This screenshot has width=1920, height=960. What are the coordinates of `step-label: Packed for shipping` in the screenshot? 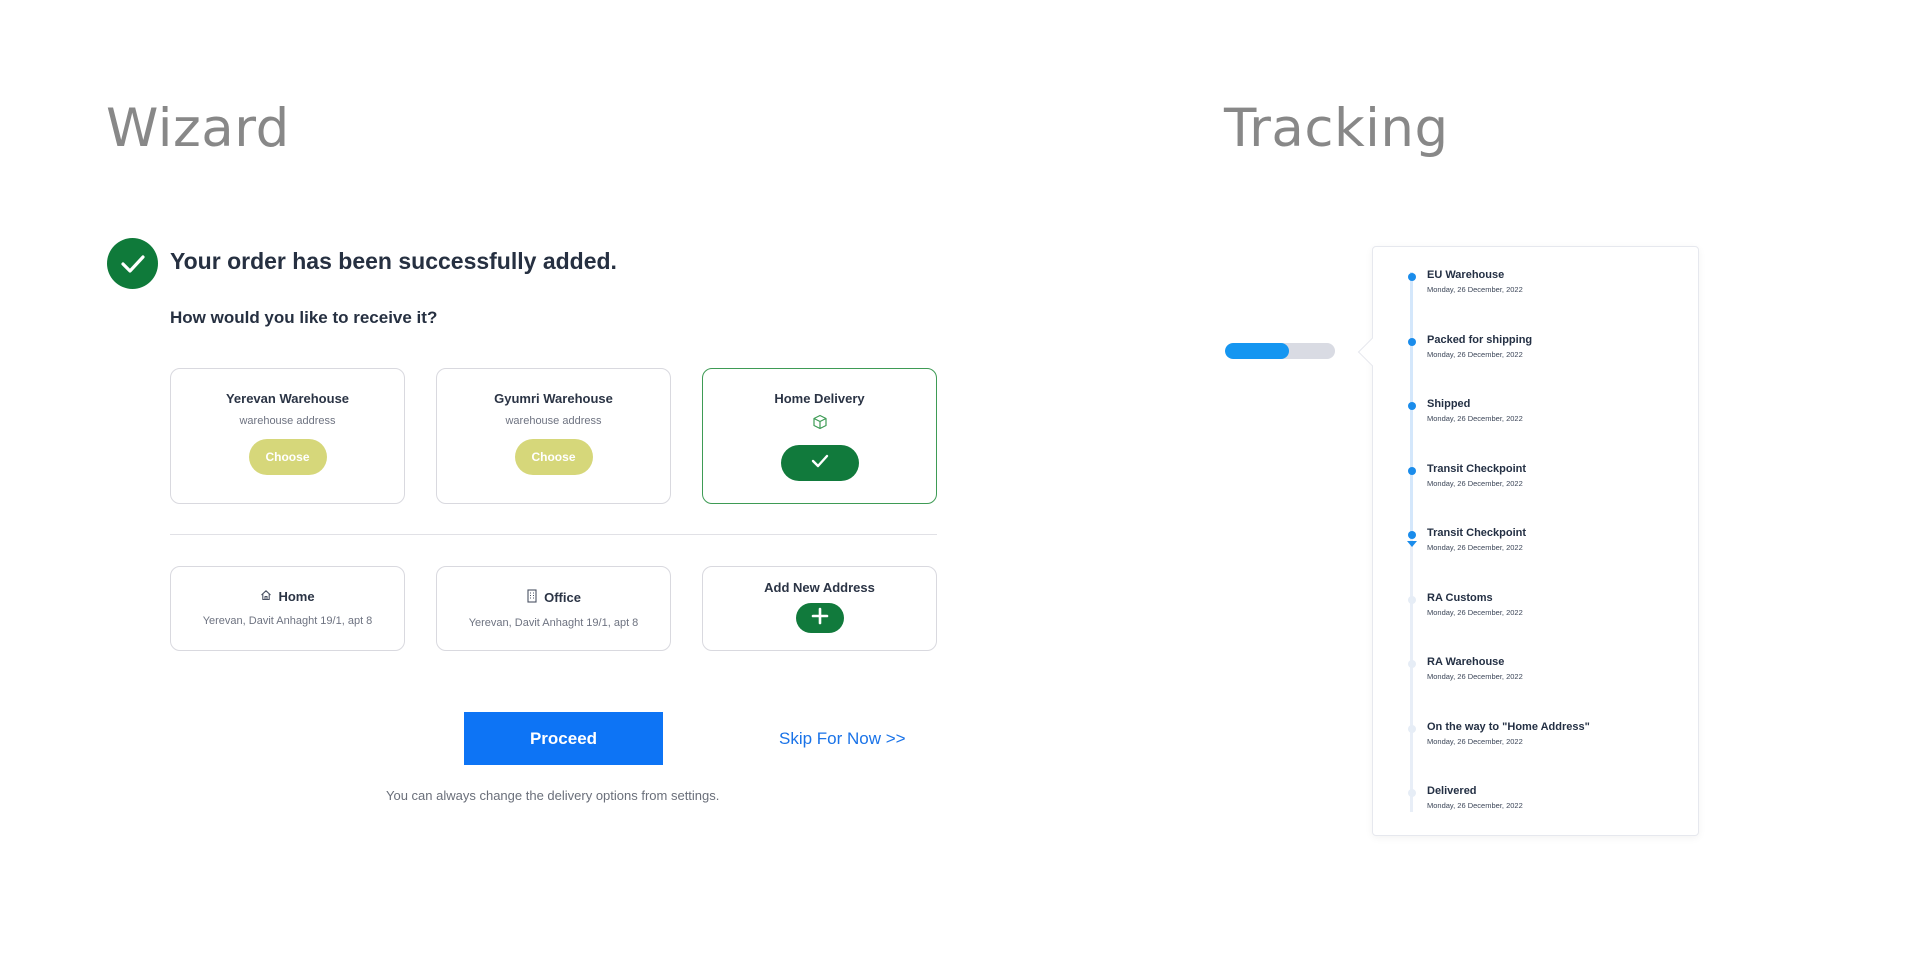 It's located at (1480, 339).